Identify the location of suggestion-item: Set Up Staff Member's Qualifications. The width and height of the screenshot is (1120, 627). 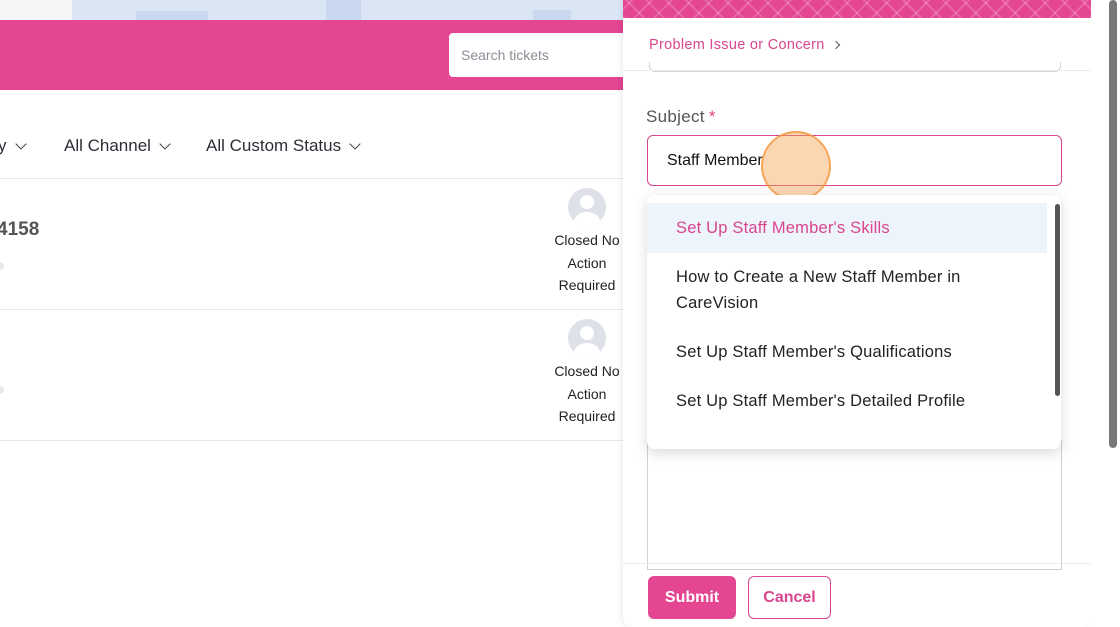
(847, 352).